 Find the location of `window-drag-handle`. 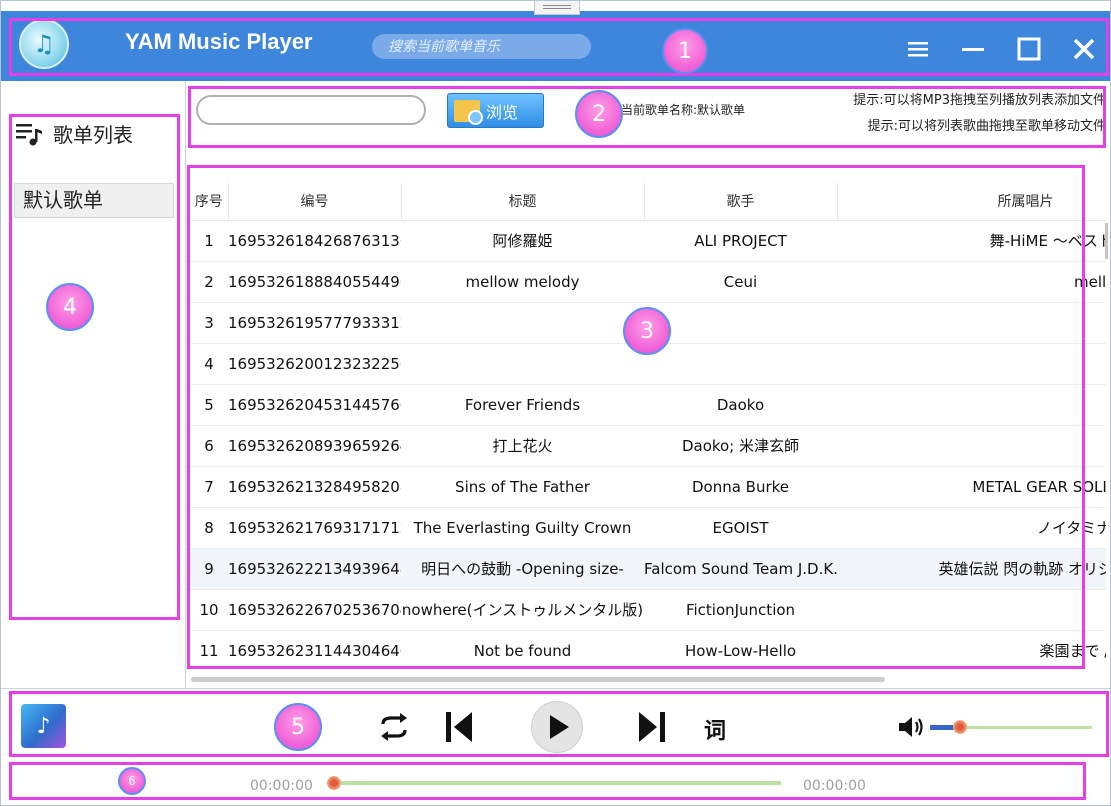

window-drag-handle is located at coordinates (557, 8).